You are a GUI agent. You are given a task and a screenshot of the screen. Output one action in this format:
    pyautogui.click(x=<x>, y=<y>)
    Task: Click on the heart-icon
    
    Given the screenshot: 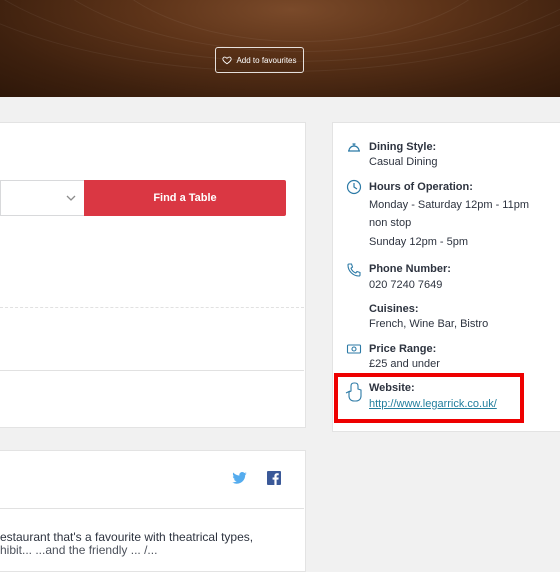 What is the action you would take?
    pyautogui.click(x=227, y=60)
    